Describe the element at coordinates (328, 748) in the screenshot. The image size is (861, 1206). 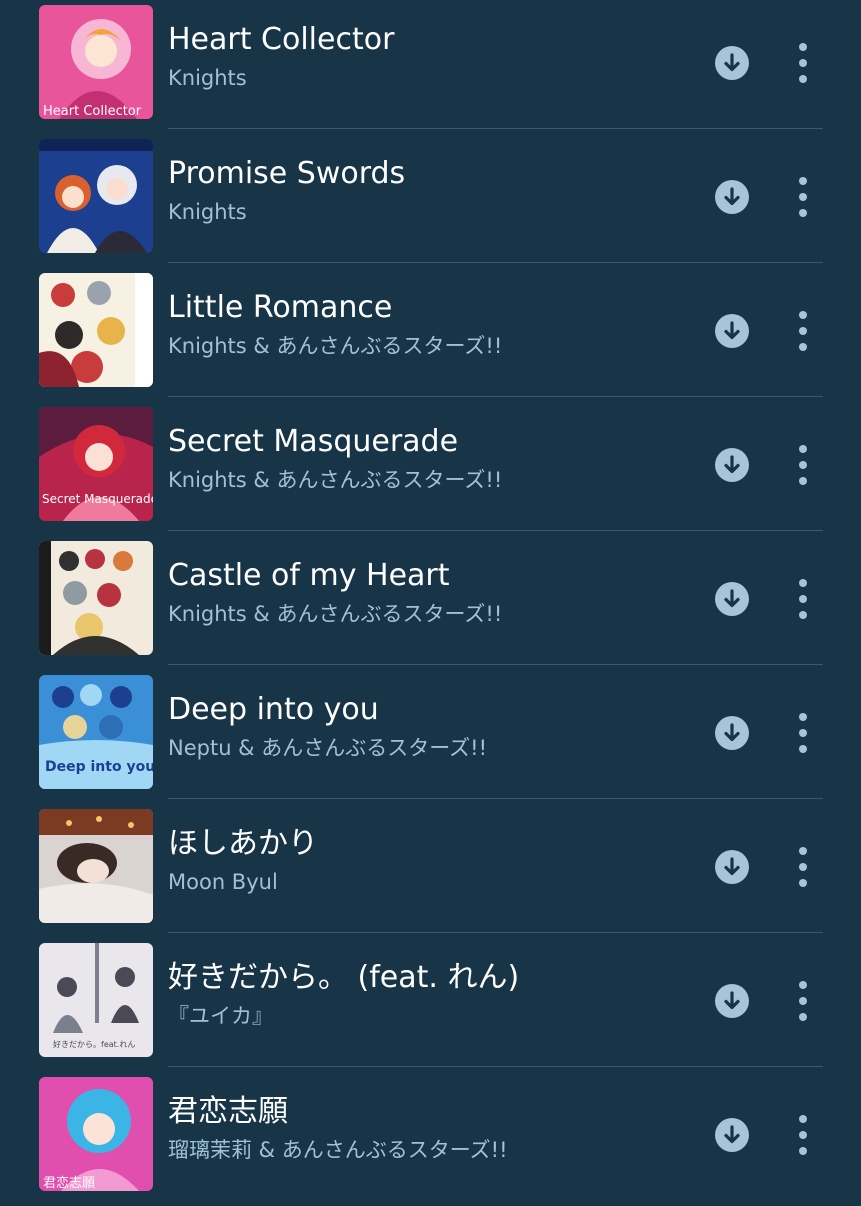
I see `song-artist: Neptu & あんさんぶるスターズ!!` at that location.